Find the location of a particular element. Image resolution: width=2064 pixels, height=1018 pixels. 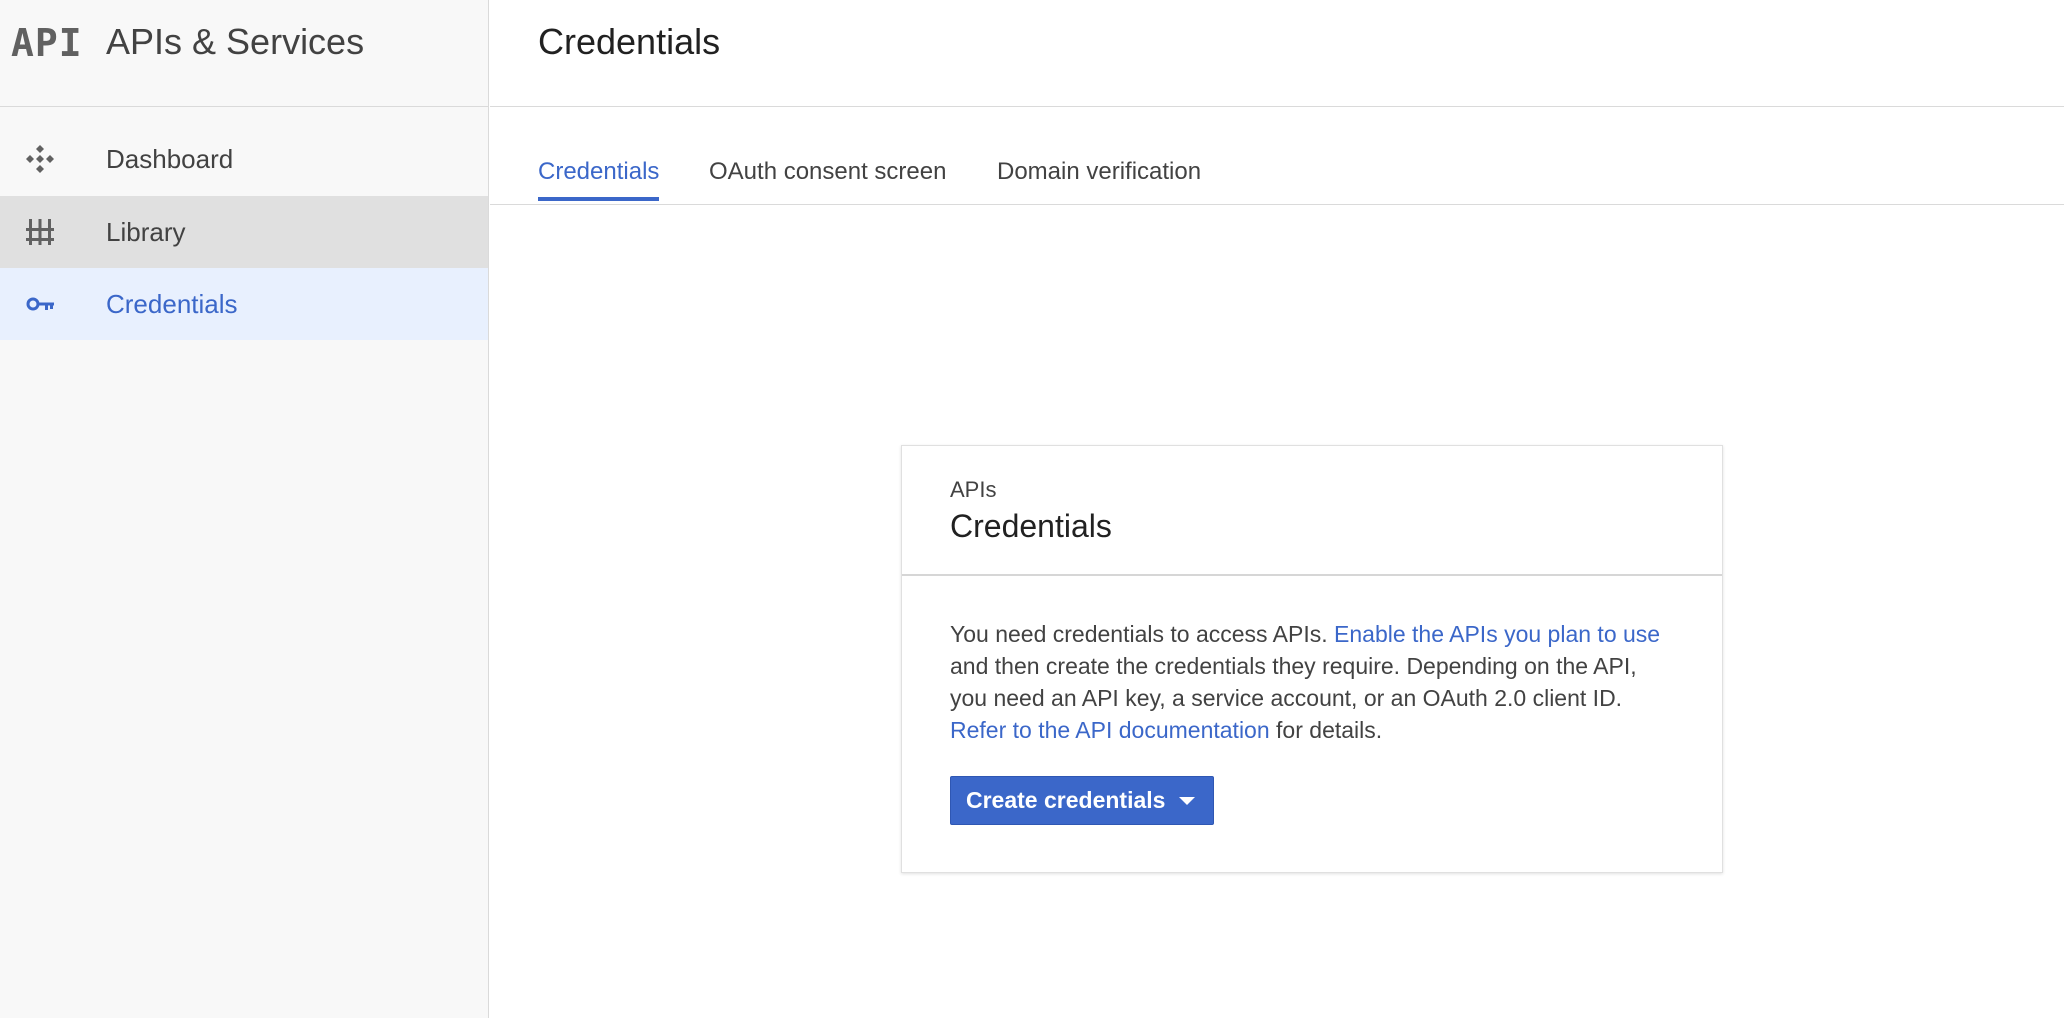

sidebar-item-label: Library is located at coordinates (146, 232).